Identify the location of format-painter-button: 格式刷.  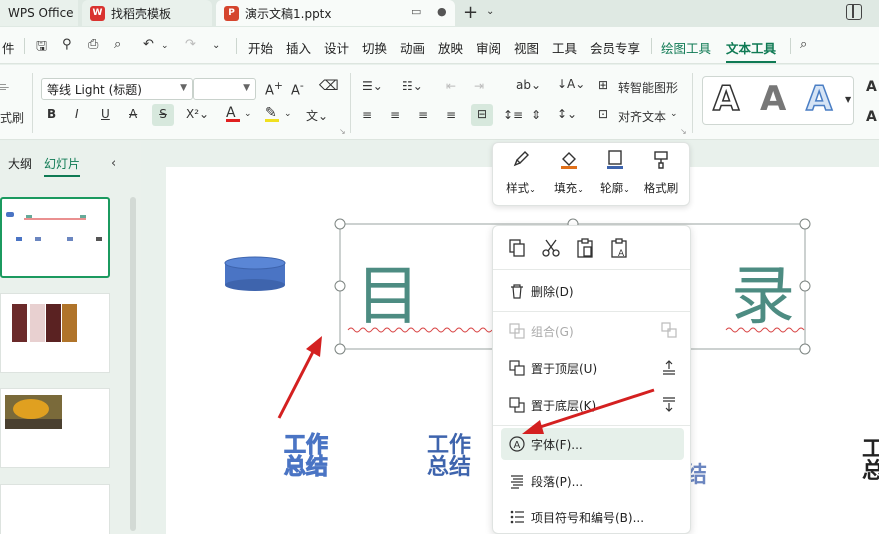
(661, 172).